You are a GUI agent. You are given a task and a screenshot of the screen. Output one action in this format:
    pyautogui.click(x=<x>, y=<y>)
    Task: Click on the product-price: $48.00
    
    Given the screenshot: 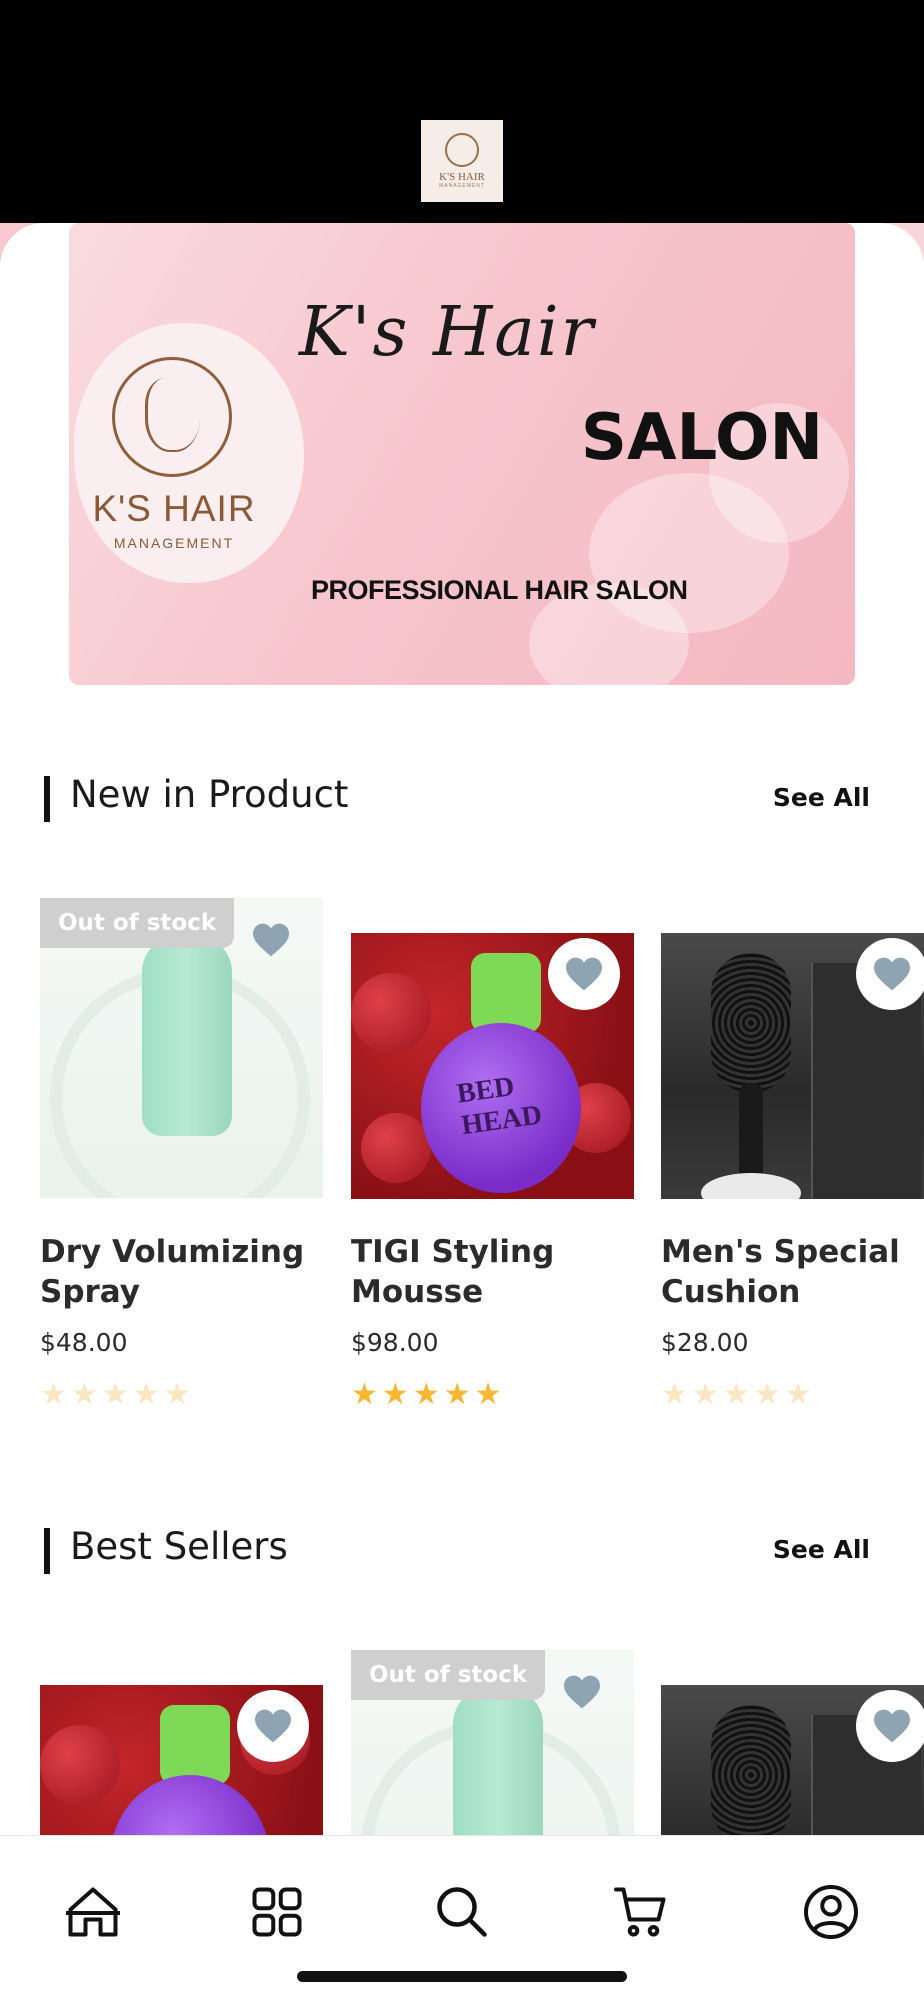 What is the action you would take?
    pyautogui.click(x=84, y=1342)
    